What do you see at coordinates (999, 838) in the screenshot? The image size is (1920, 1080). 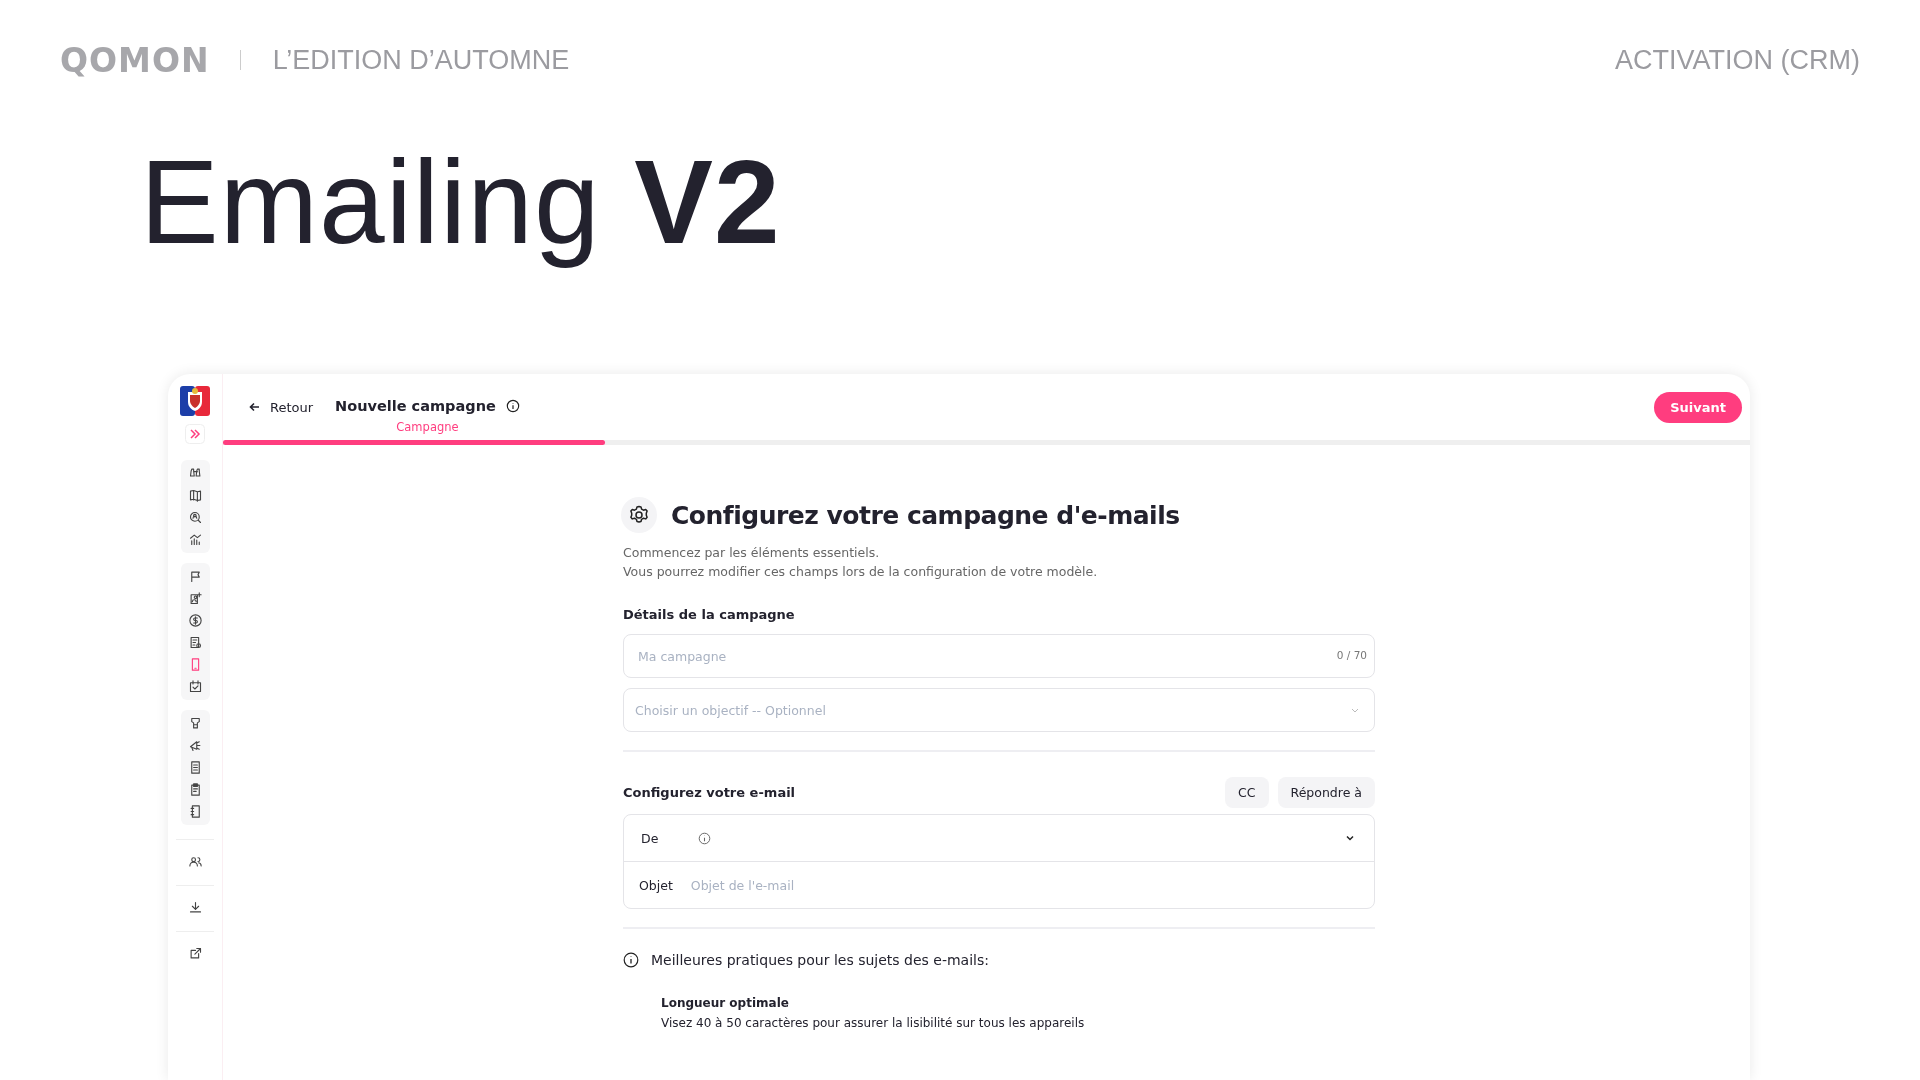 I see `sender-select: De` at bounding box center [999, 838].